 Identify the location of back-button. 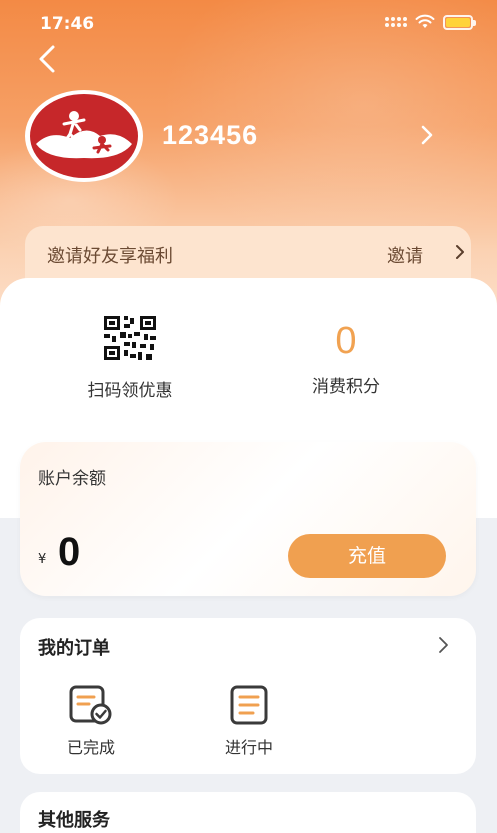
(47, 59).